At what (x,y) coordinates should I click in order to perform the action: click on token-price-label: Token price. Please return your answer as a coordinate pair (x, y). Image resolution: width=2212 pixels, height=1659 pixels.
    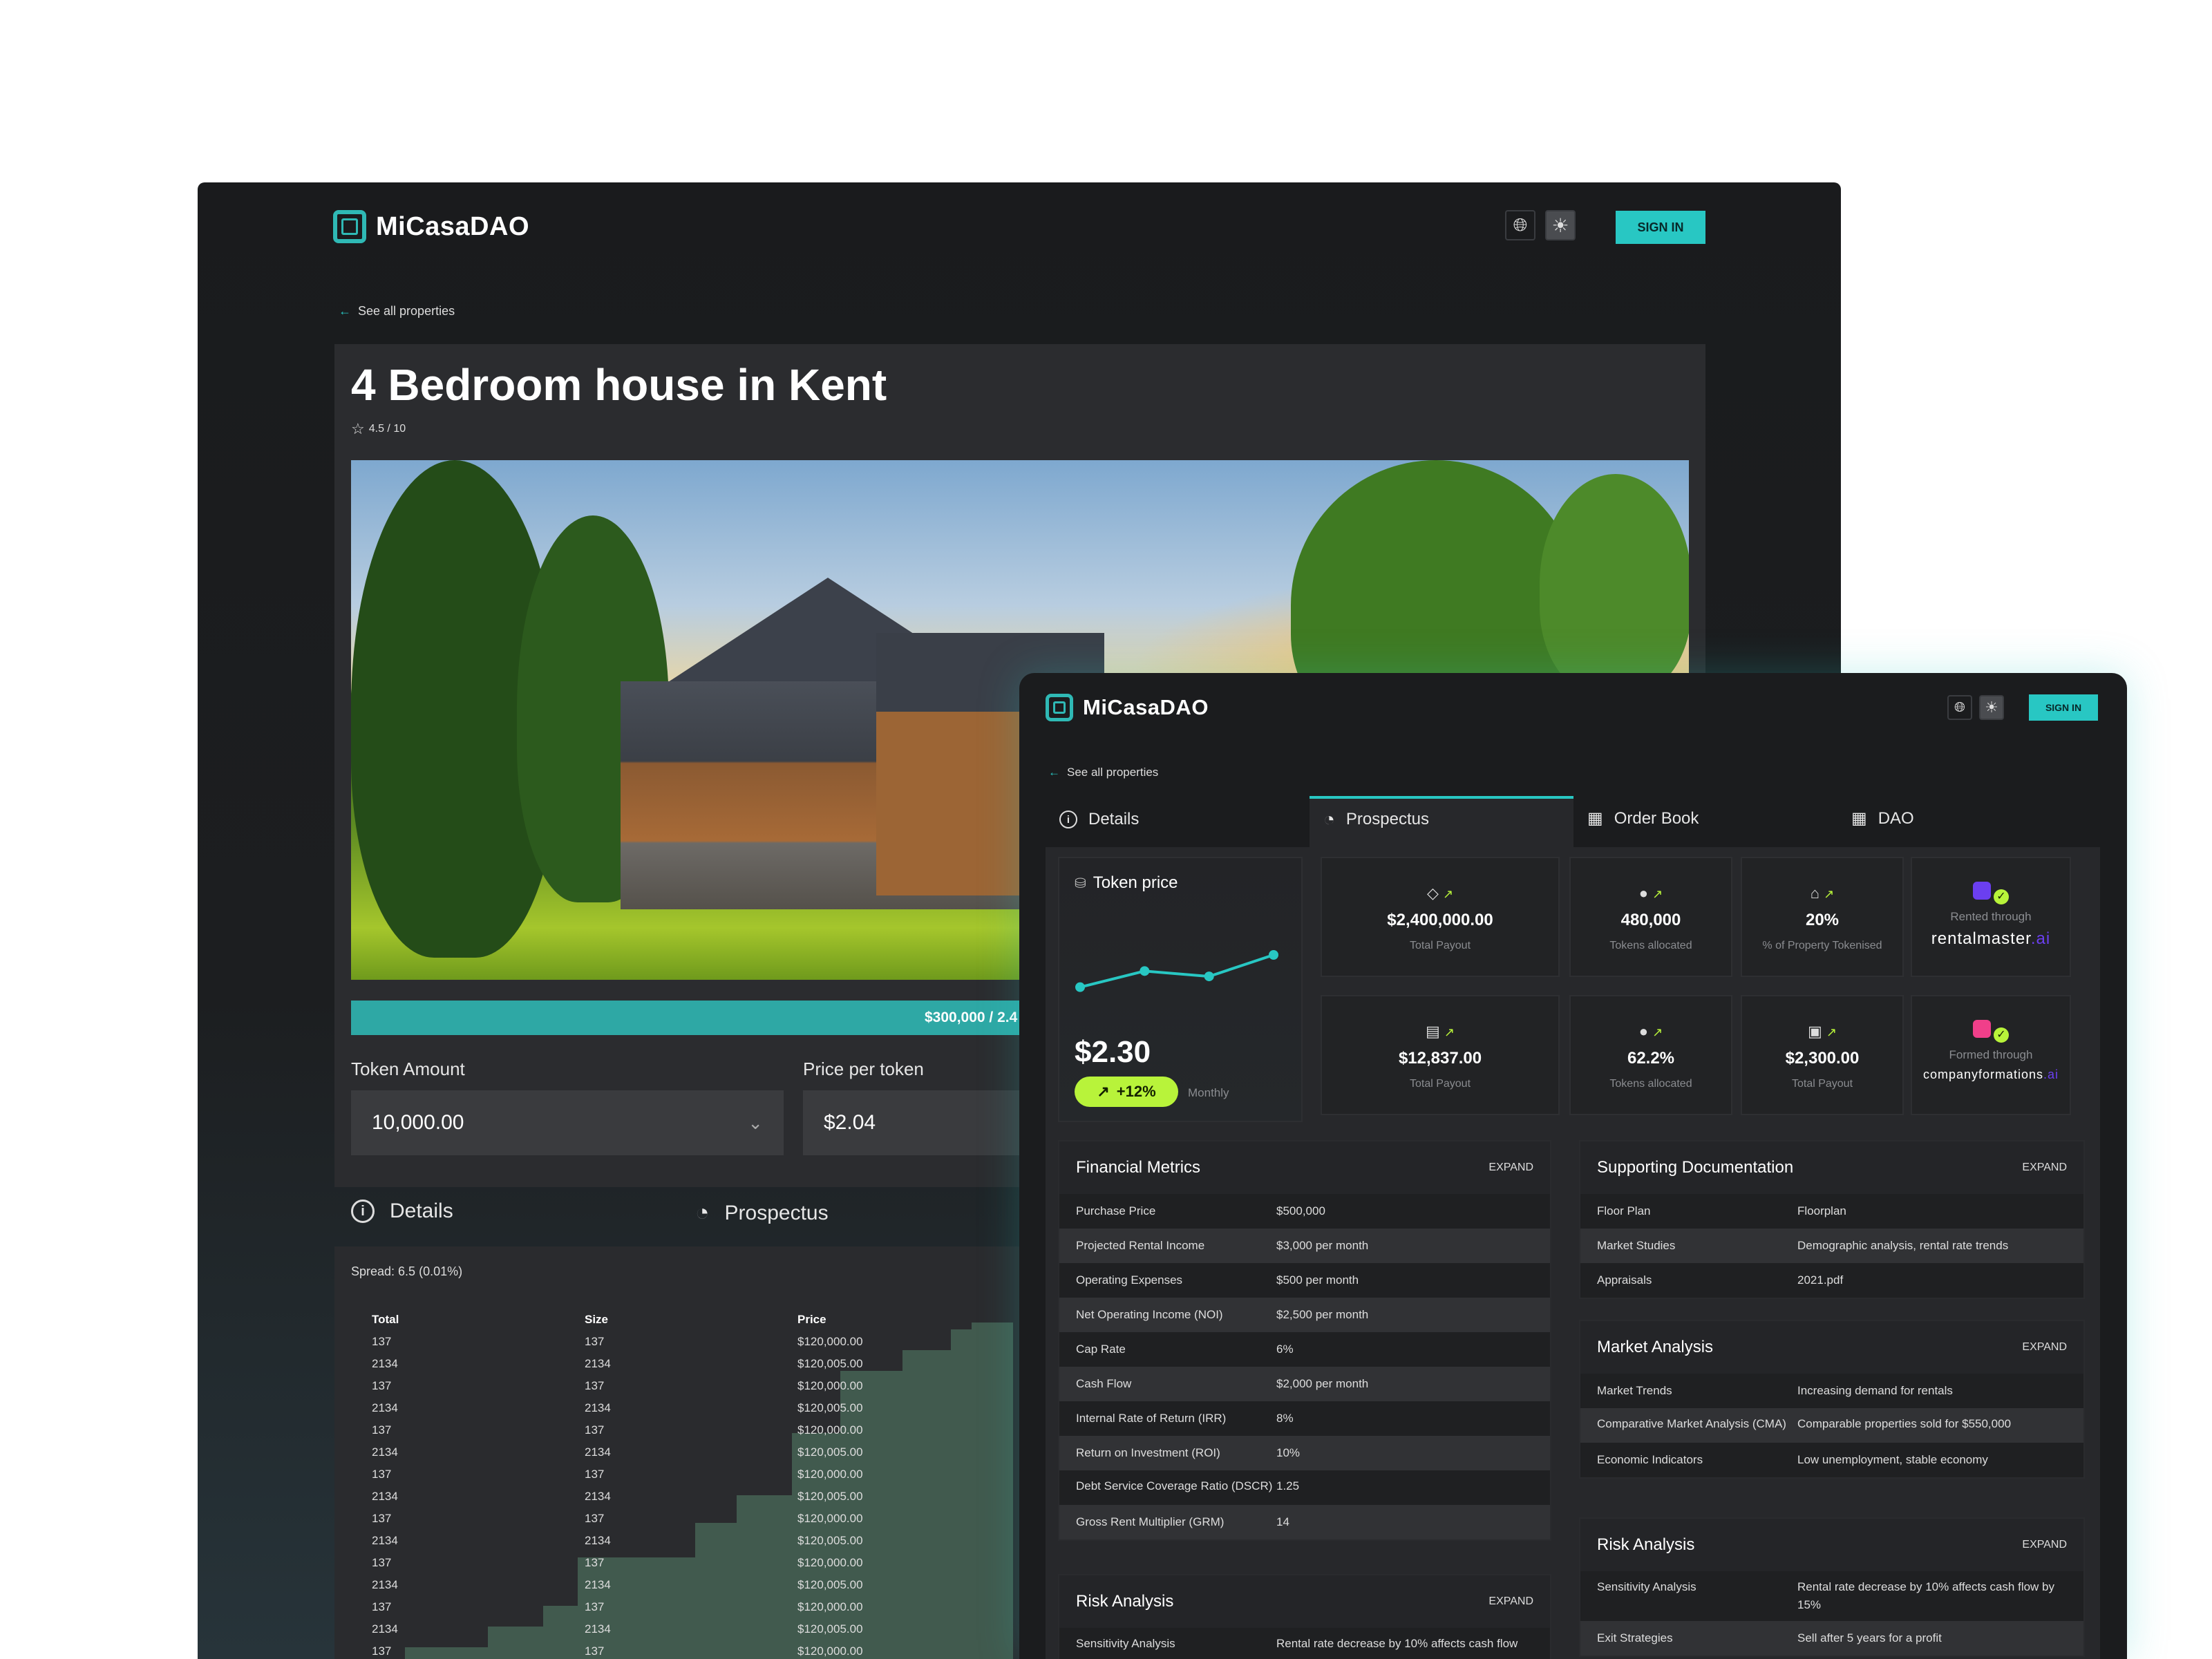
    Looking at the image, I should click on (1135, 882).